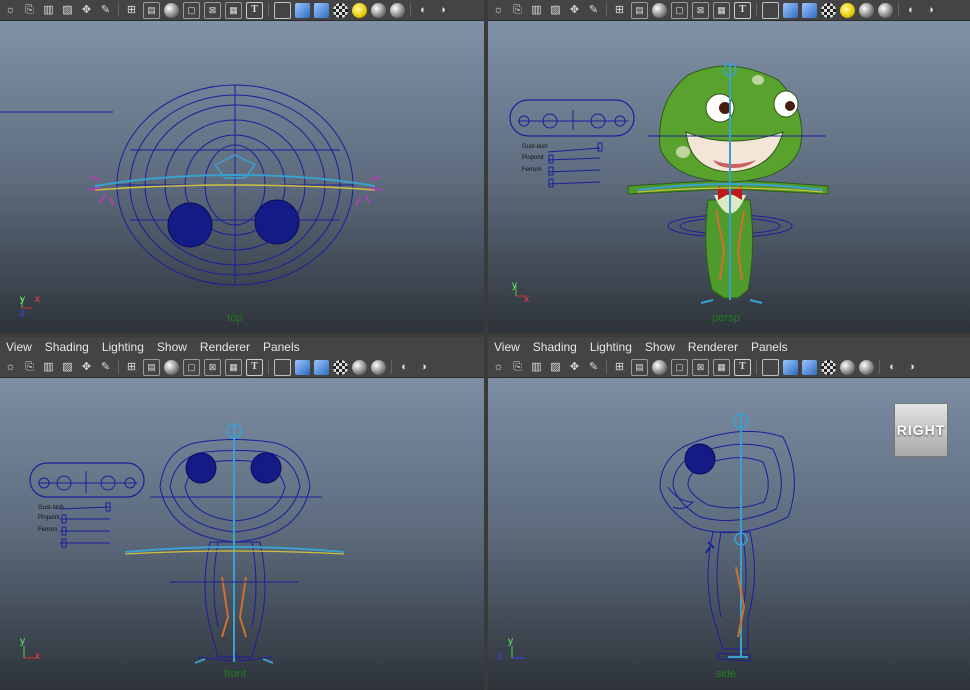 The width and height of the screenshot is (970, 690). I want to click on side-view-wireframe, so click(727, 537).